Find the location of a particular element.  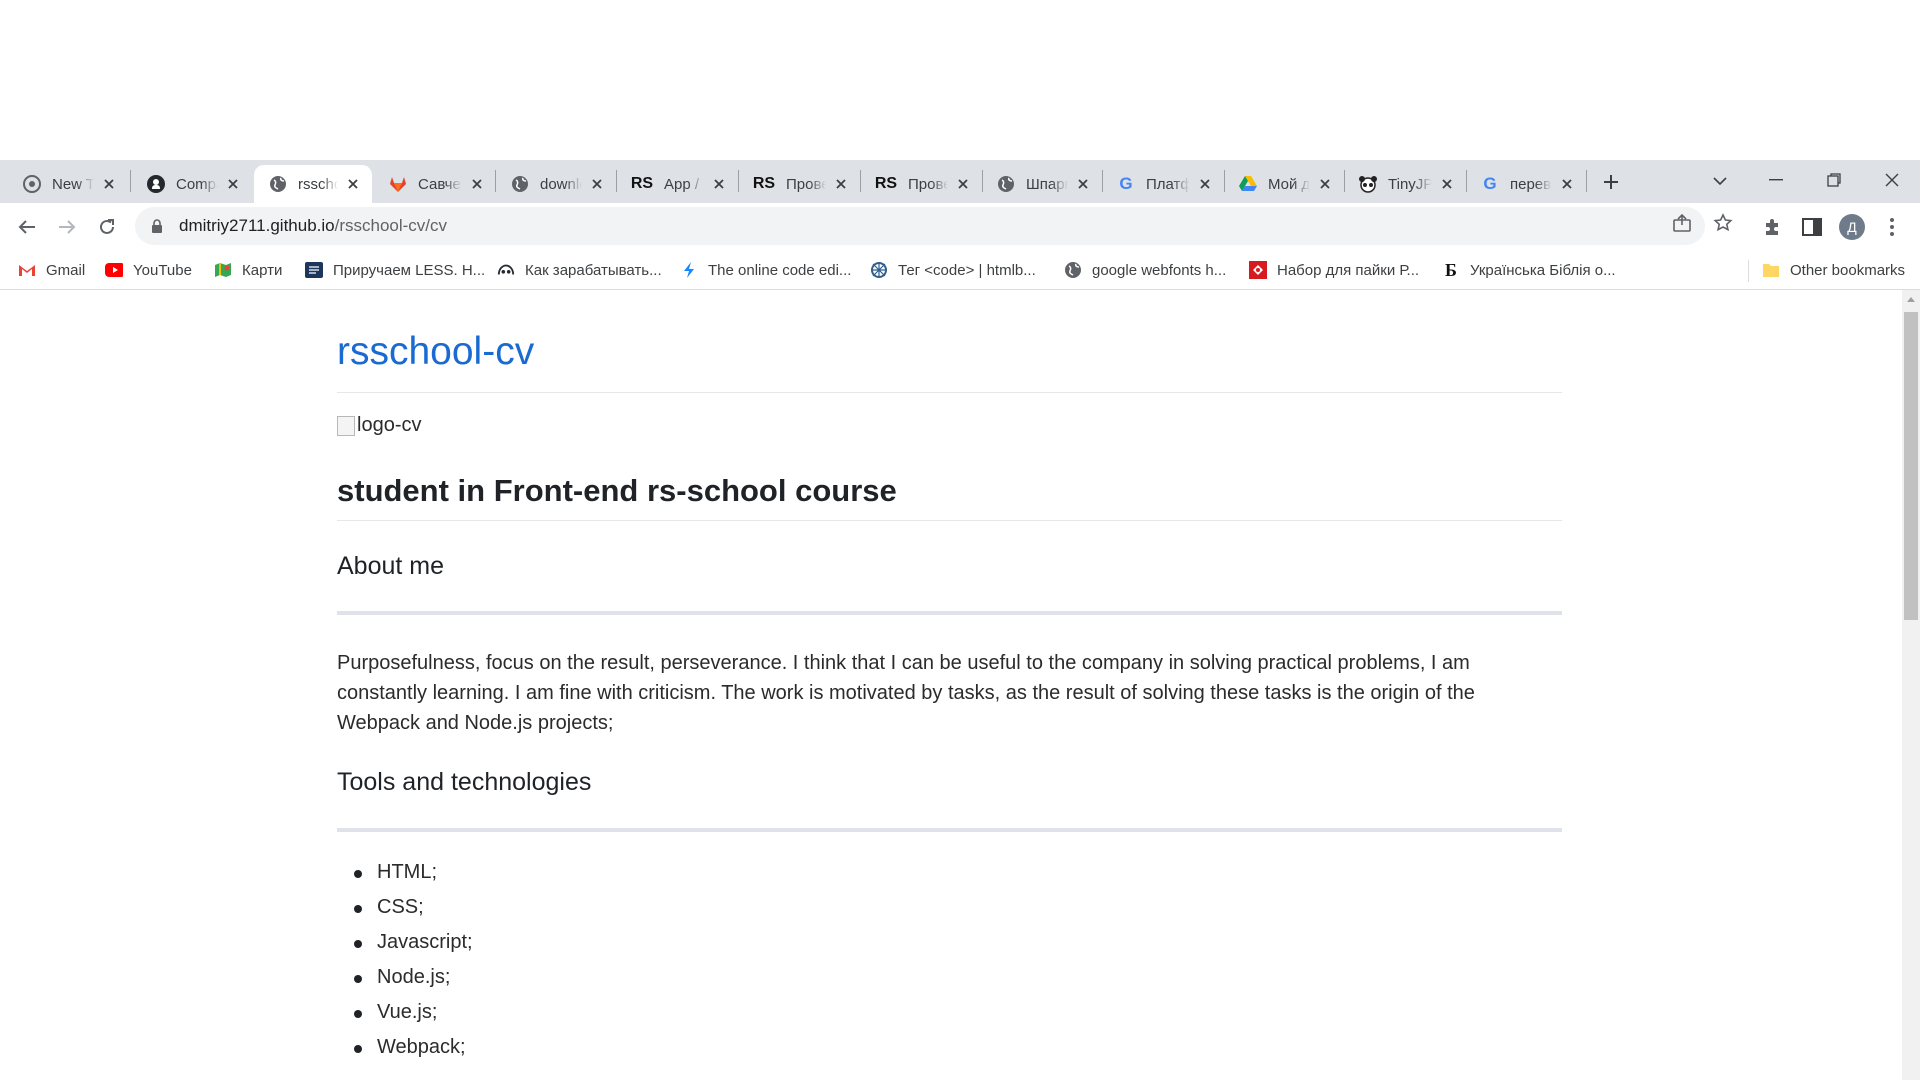

list-item: HTML; is located at coordinates (405, 872).